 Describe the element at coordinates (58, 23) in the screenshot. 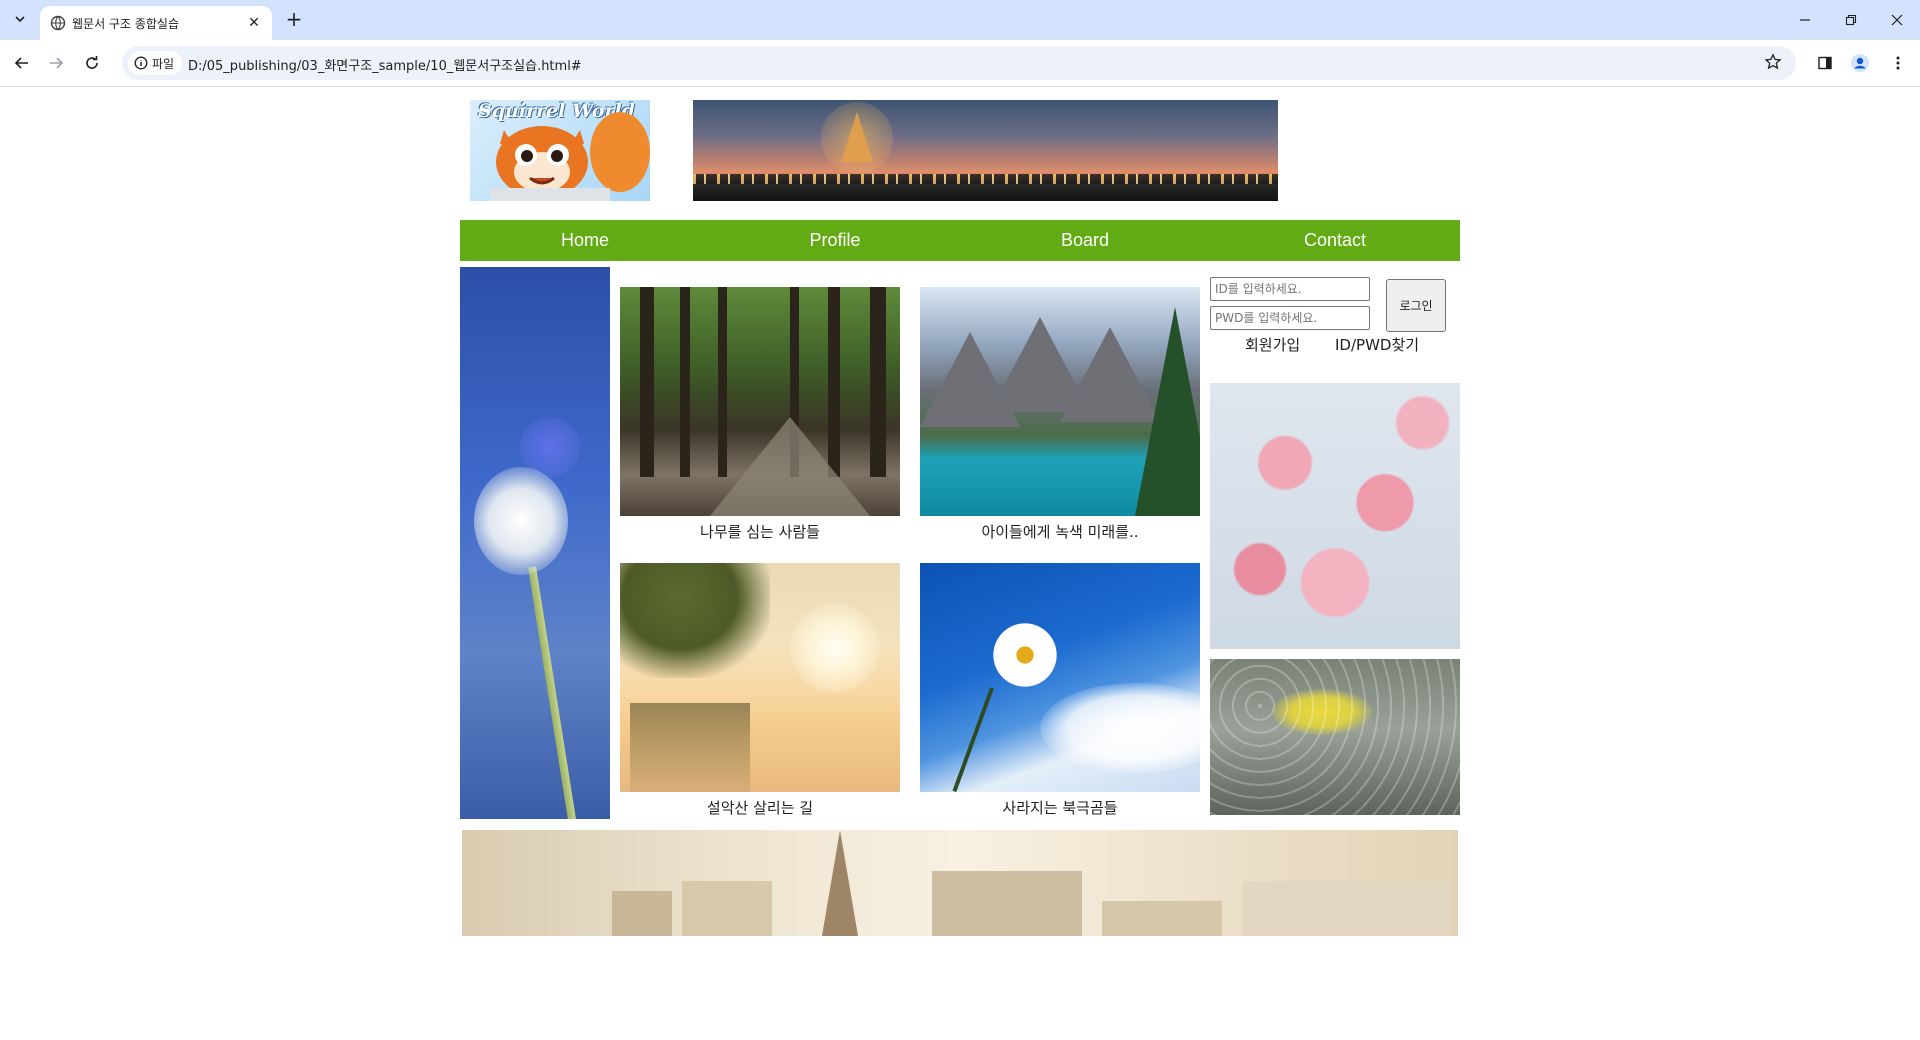

I see `globe-icon` at that location.